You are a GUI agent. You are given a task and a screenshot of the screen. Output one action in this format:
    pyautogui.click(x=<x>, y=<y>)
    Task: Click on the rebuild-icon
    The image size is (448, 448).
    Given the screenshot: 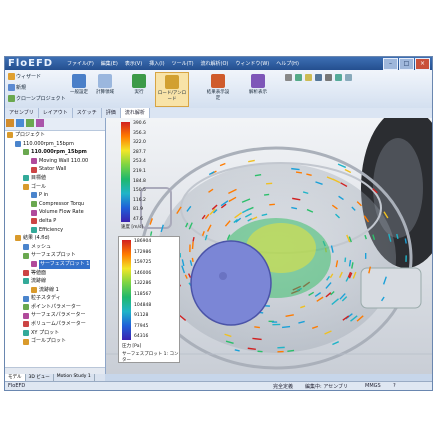 What is the action you would take?
    pyautogui.click(x=298, y=77)
    